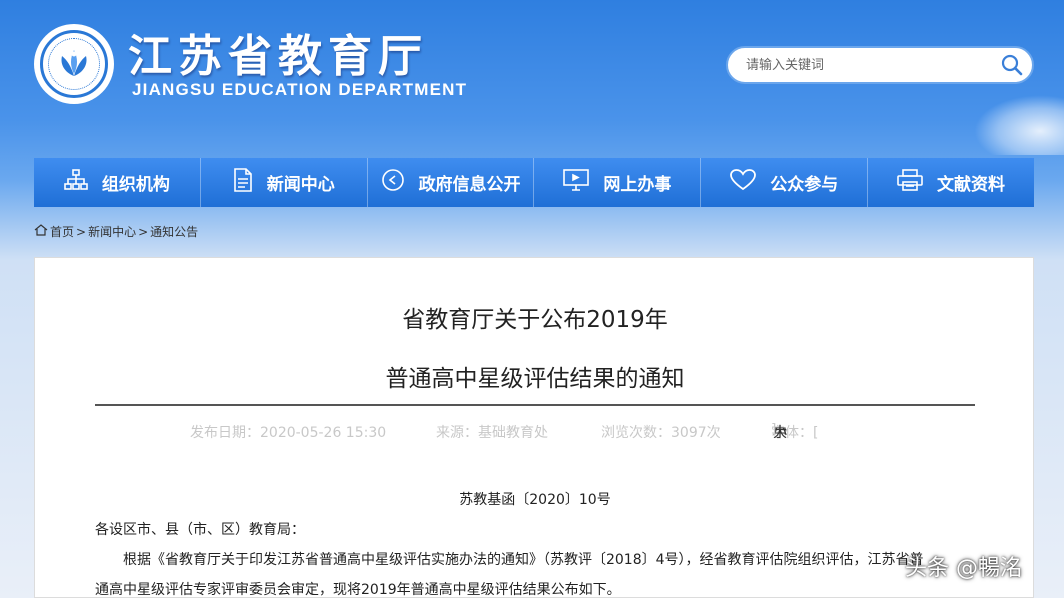 This screenshot has height=598, width=1064. I want to click on publish-date: 发布日期：2020-05-26 15:30, so click(288, 433).